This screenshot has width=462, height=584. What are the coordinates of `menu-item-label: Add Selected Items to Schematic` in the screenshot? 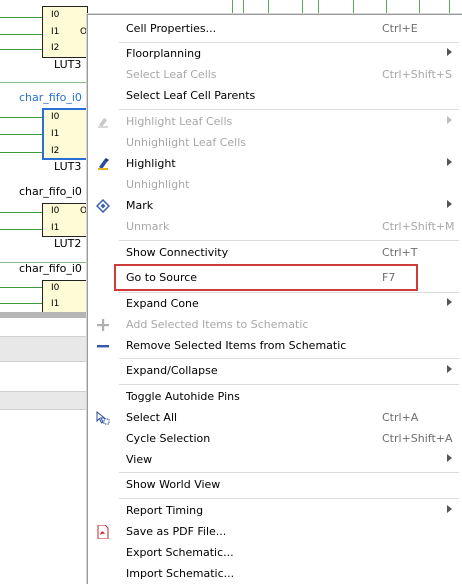 It's located at (217, 324).